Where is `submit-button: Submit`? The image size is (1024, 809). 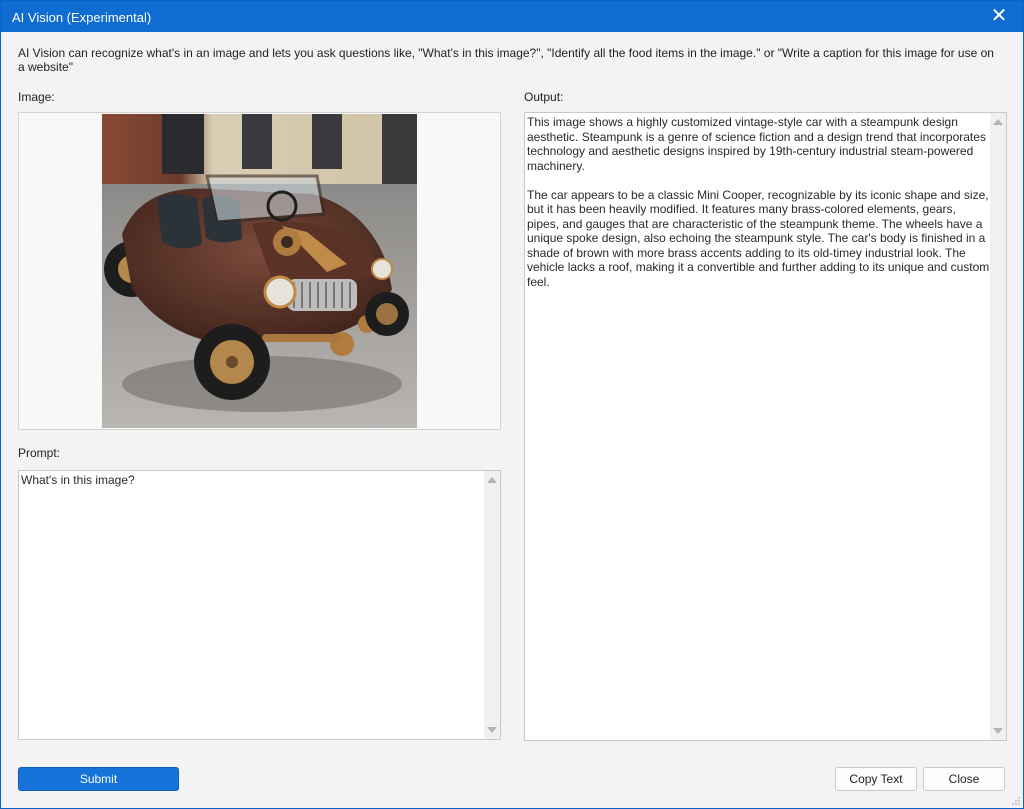
submit-button: Submit is located at coordinates (98, 779).